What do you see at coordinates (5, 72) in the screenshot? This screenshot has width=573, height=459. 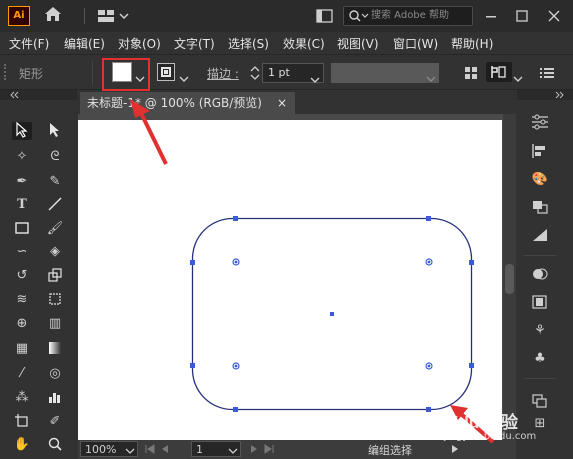 I see `grip-handle` at bounding box center [5, 72].